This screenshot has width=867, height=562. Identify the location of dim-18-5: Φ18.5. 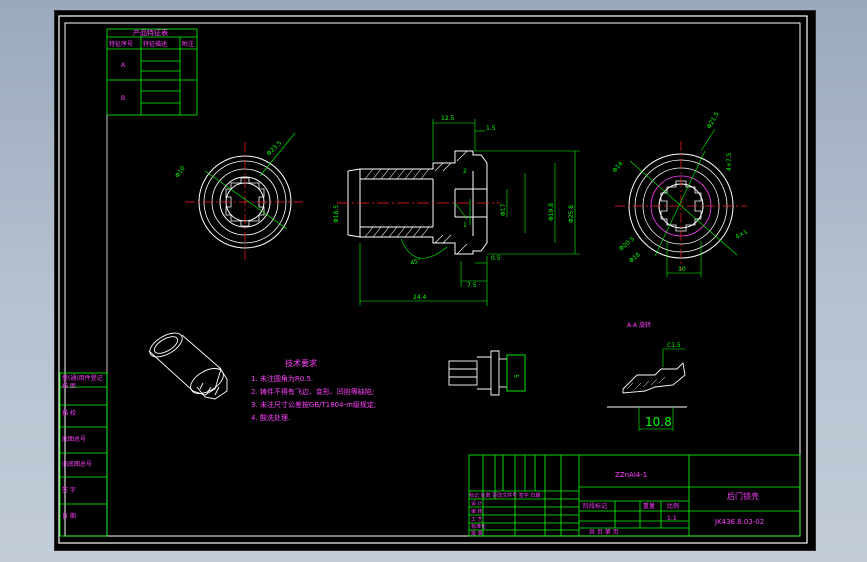
(336, 214).